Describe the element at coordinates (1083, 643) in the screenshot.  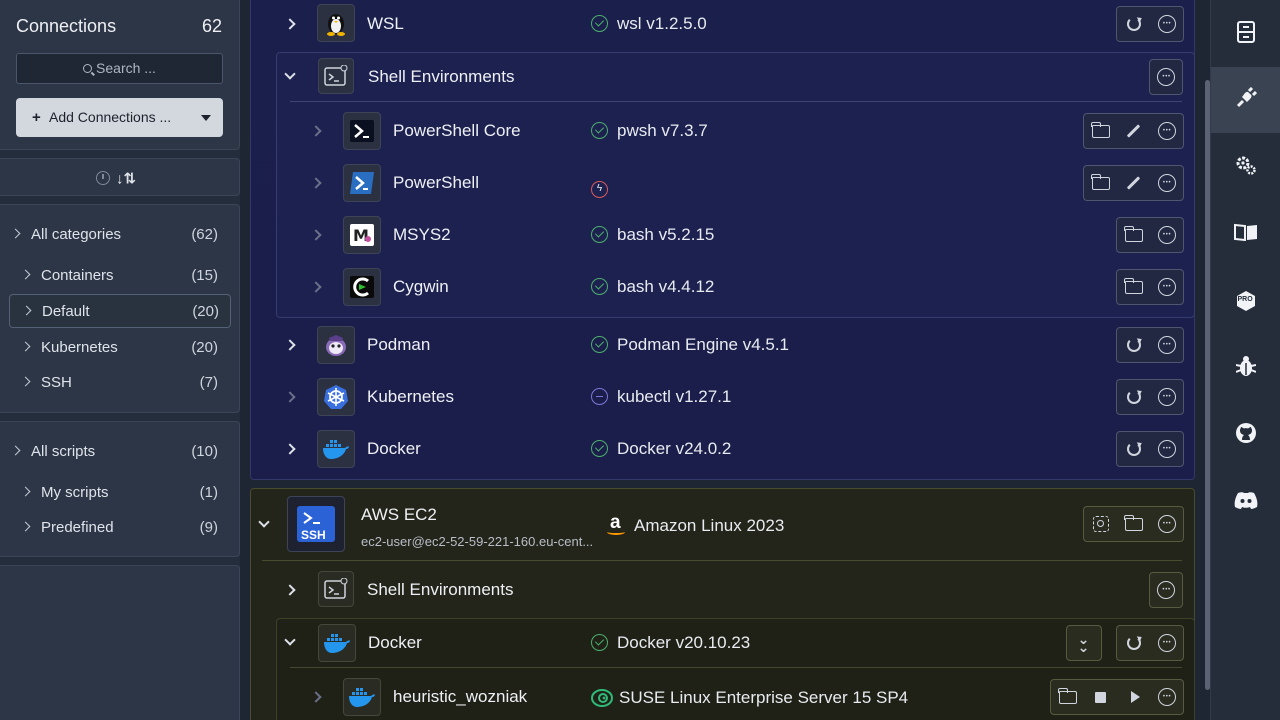
I see `expand-all-button: ⌄ ⌄` at that location.